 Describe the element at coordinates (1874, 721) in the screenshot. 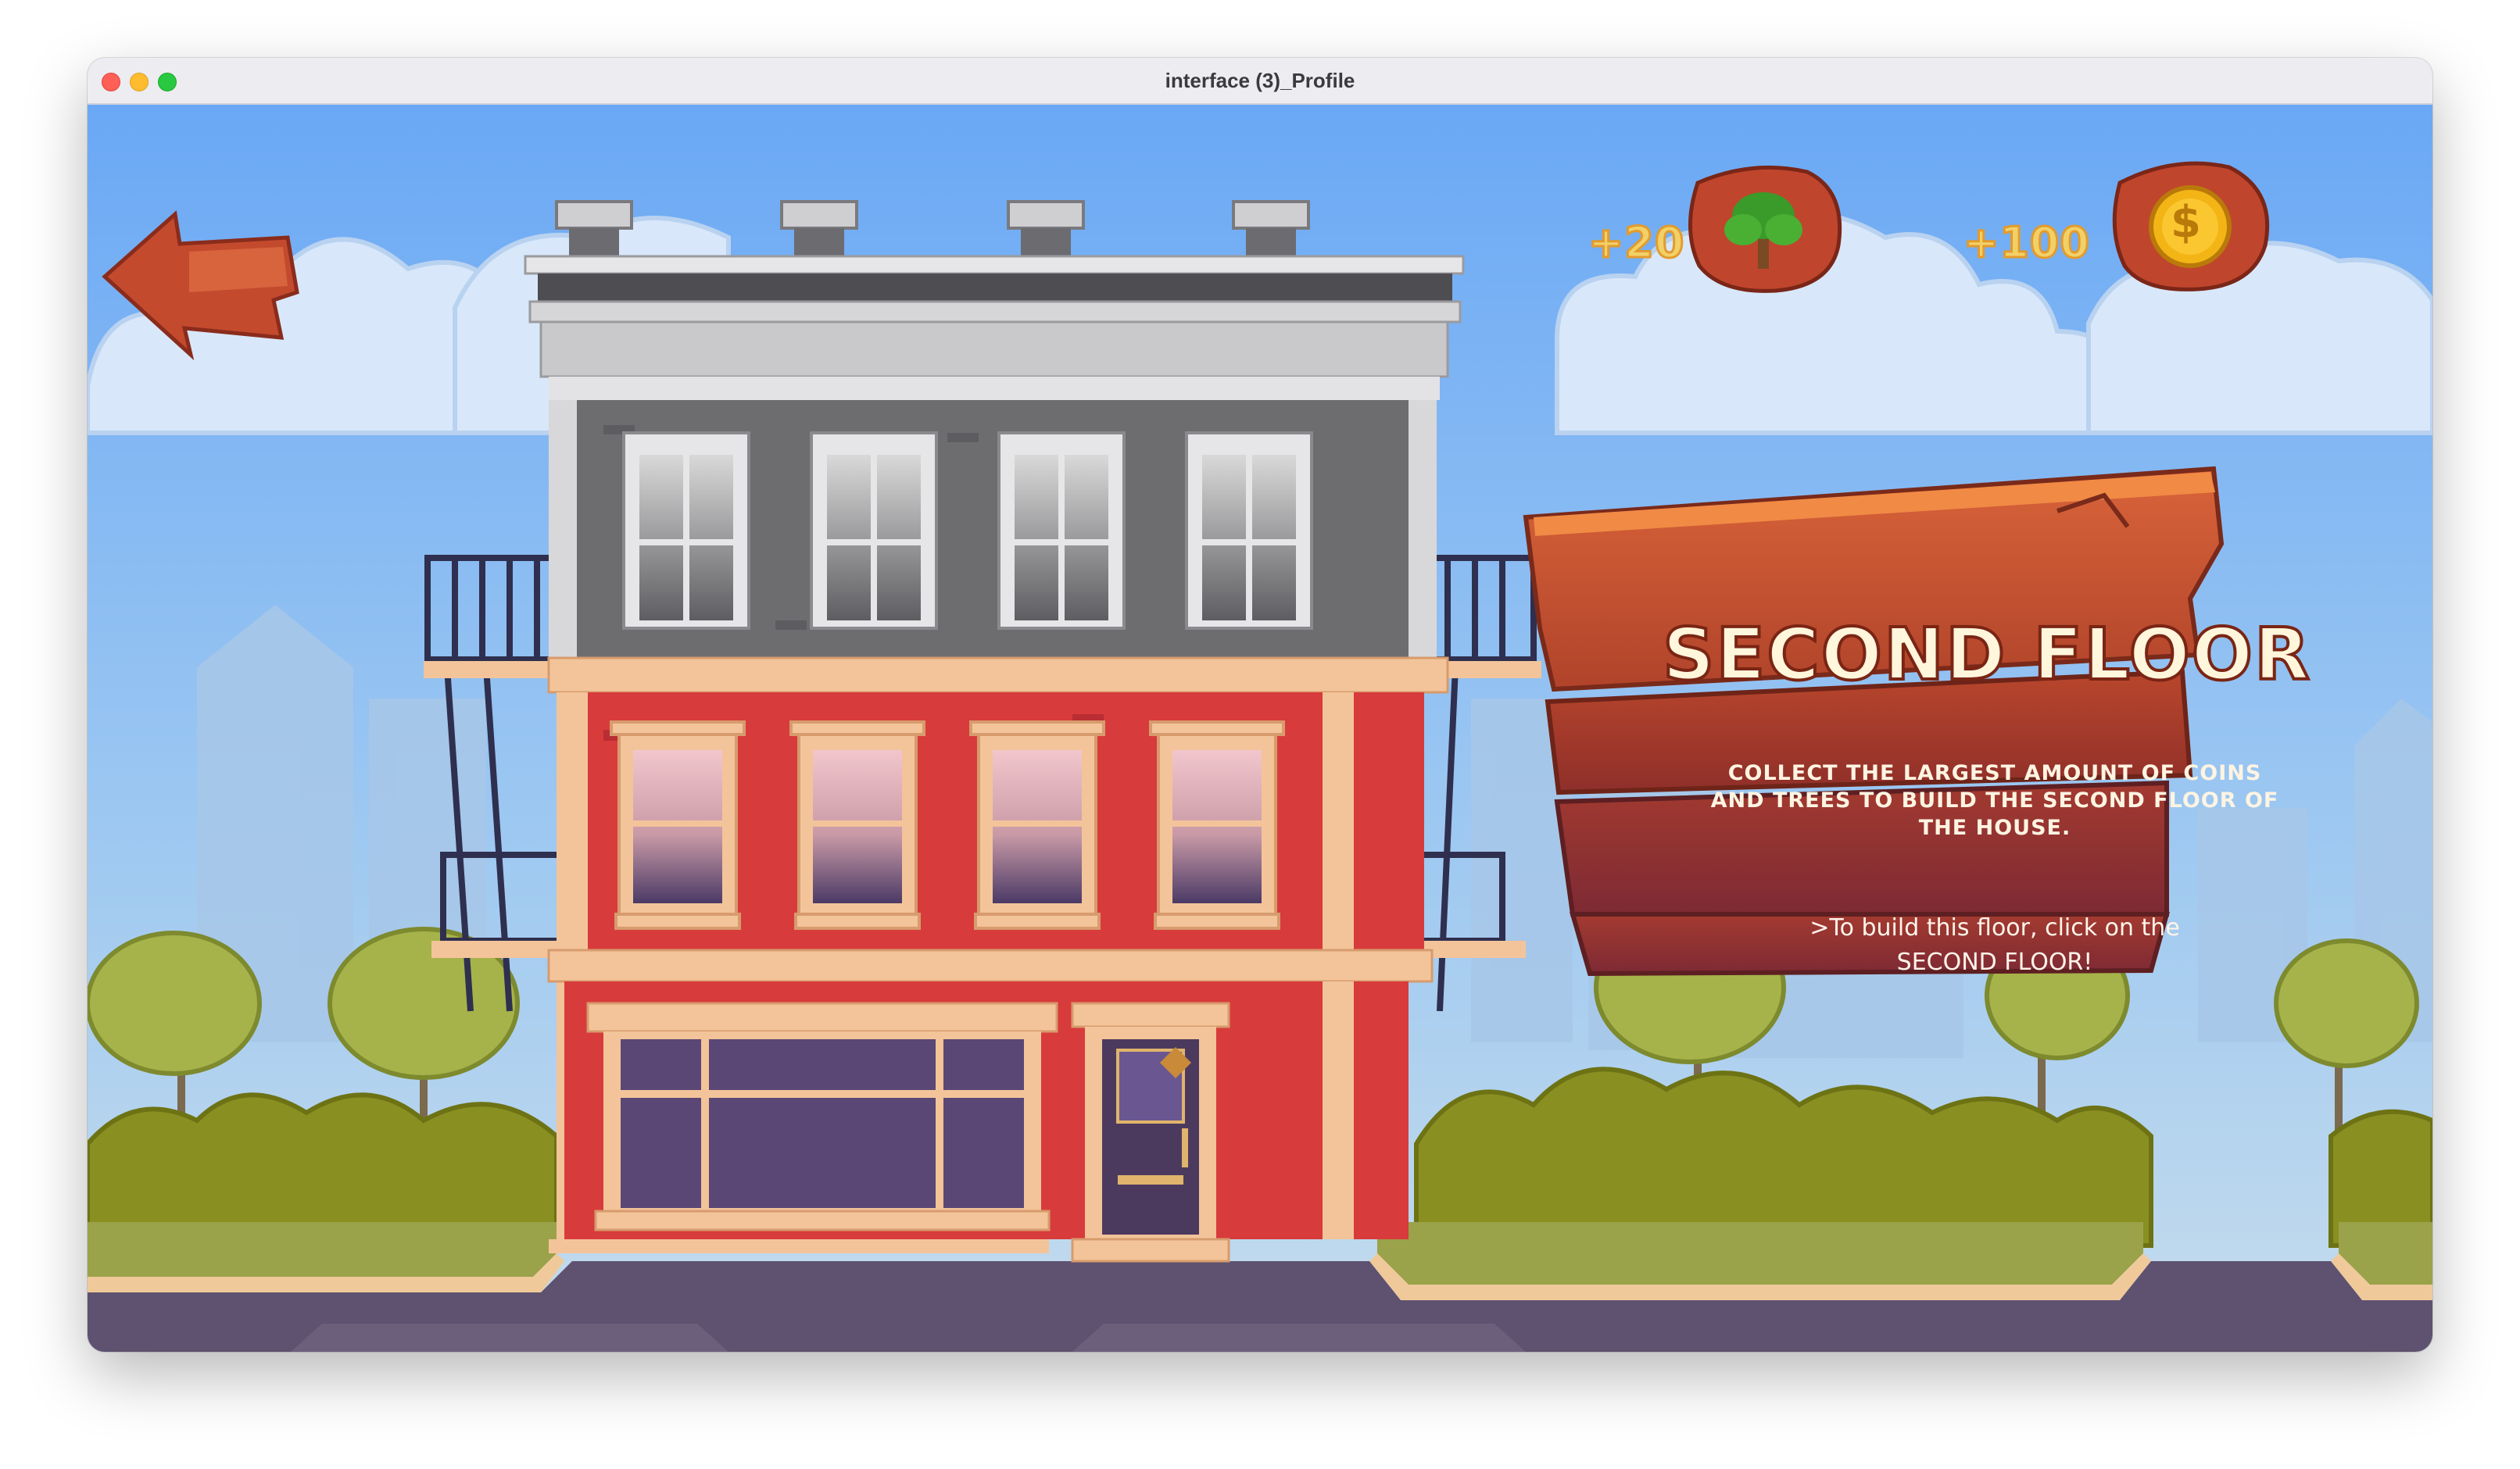

I see `info-sign-art` at that location.